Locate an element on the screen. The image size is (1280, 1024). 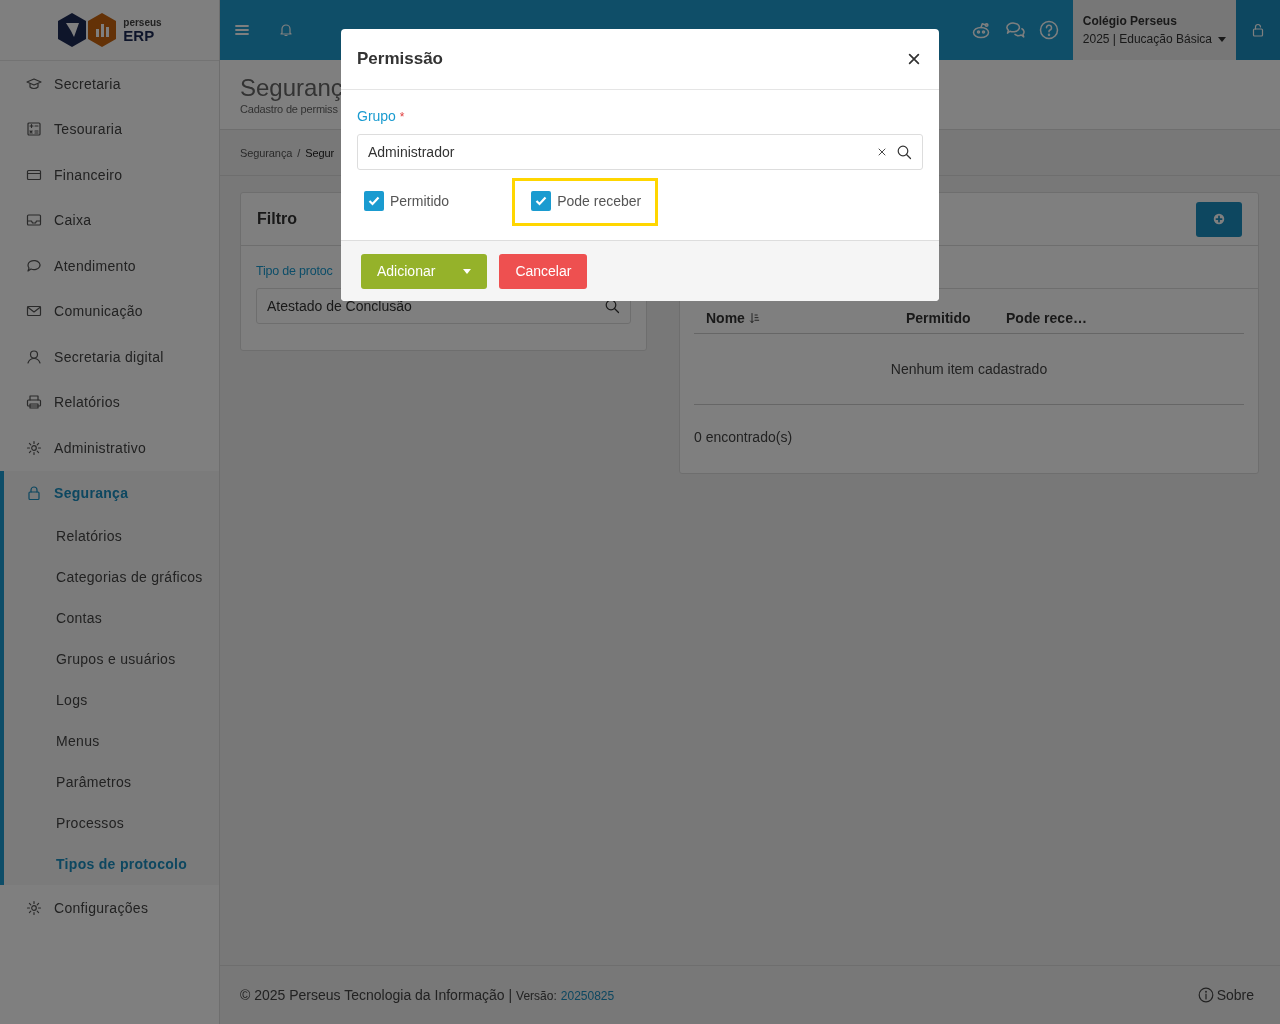
sidebar-item: Relatórios is located at coordinates (109, 402).